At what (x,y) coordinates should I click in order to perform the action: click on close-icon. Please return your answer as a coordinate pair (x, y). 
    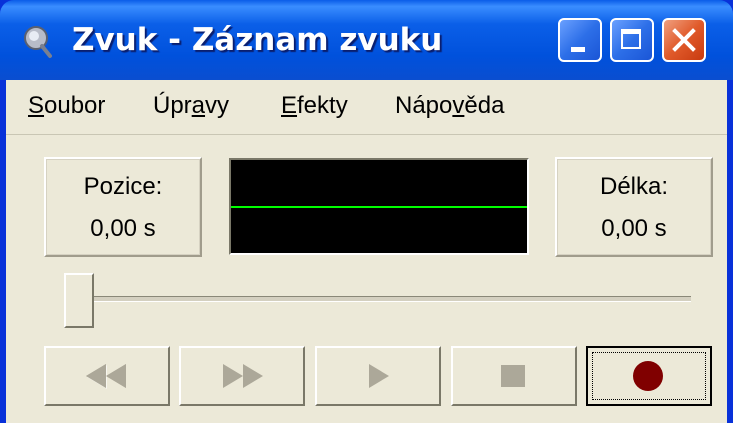
    Looking at the image, I should click on (684, 40).